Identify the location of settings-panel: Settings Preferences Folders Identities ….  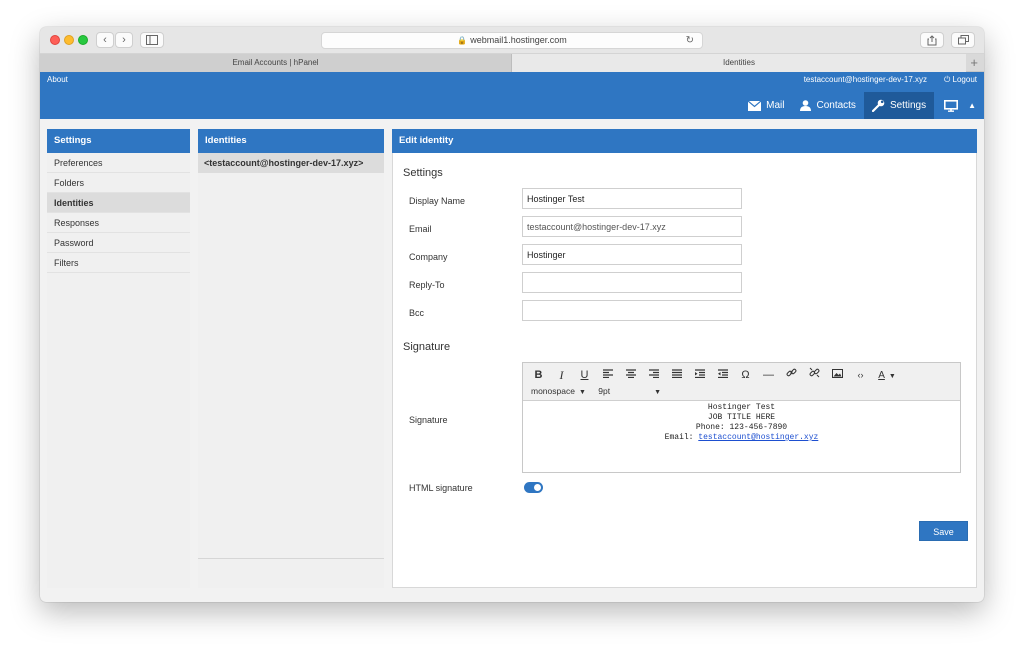
(118, 358).